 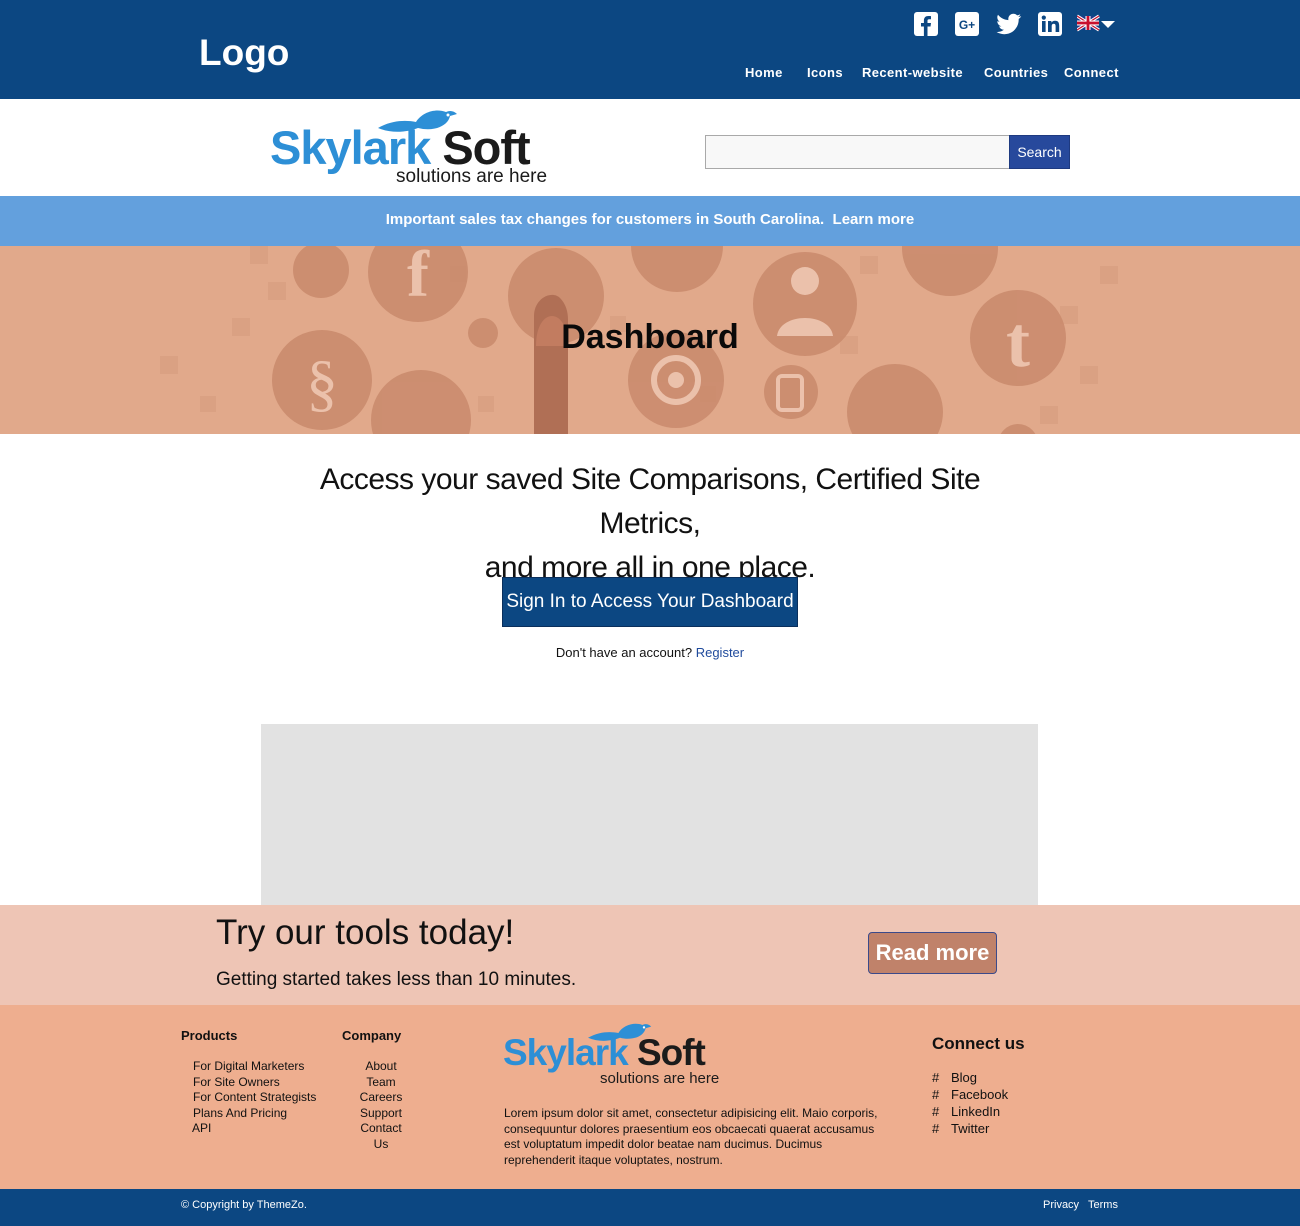 What do you see at coordinates (254, 1114) in the screenshot?
I see `footer-link-plans-pricing: Plans And Pricing` at bounding box center [254, 1114].